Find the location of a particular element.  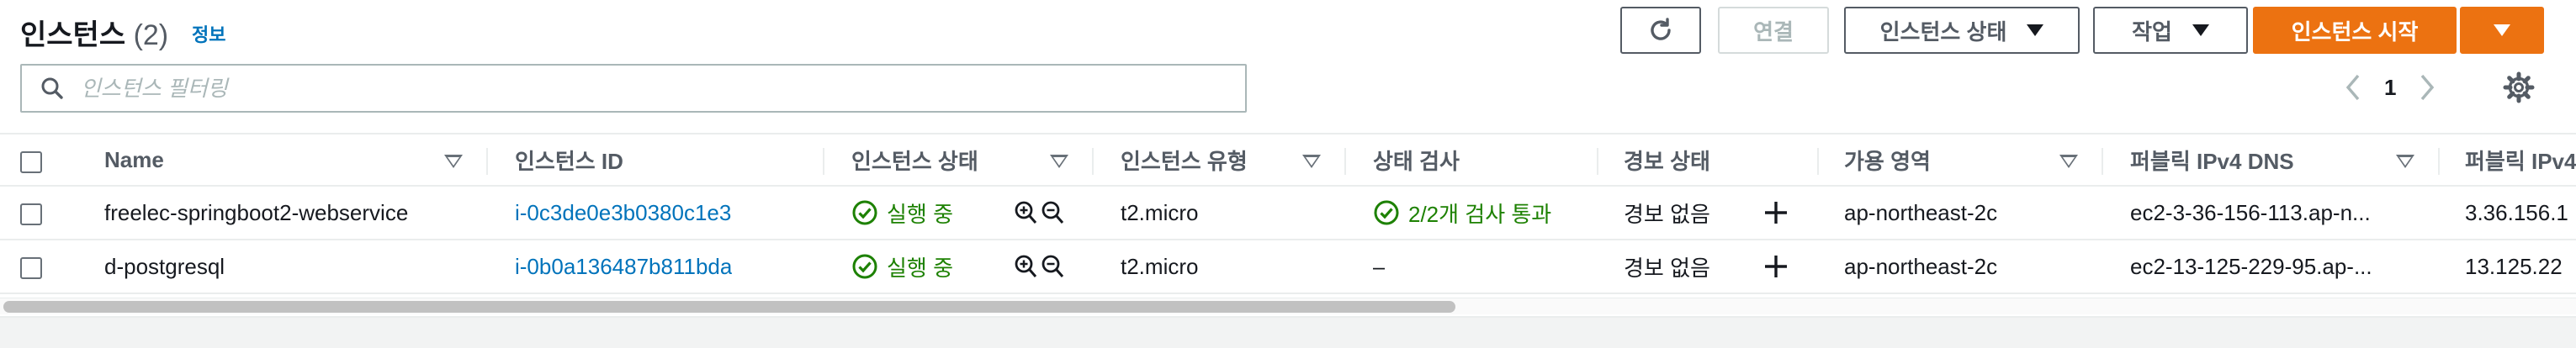

page-title: 인스턴스 (2) is located at coordinates (94, 32).